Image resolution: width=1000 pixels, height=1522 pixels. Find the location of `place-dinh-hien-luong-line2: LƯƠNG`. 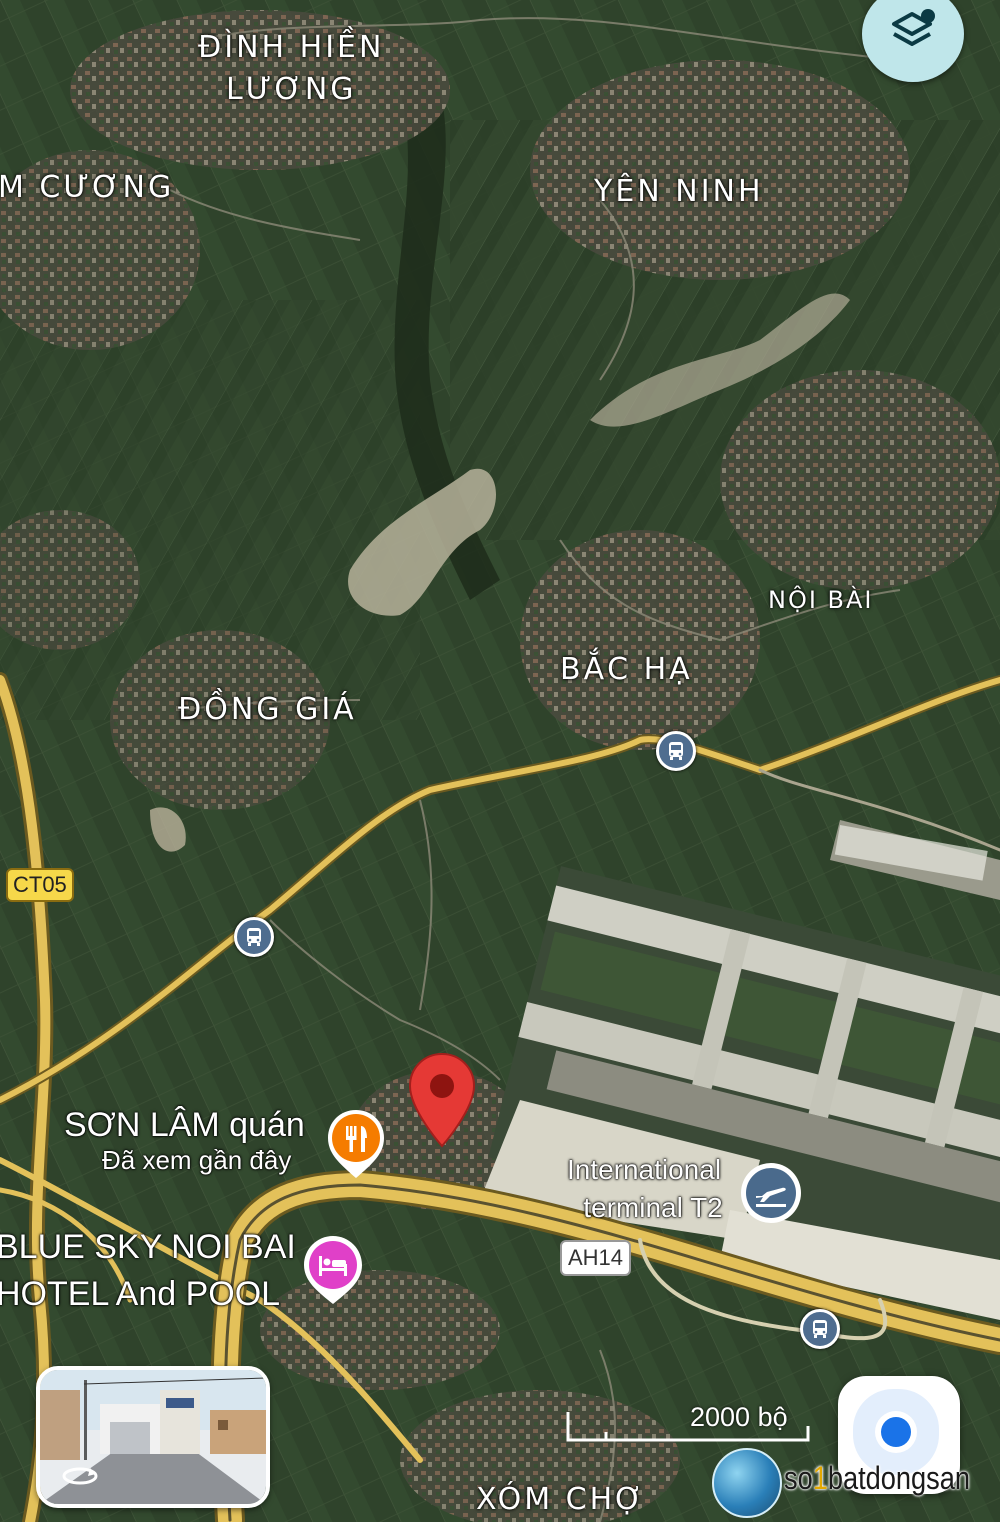

place-dinh-hien-luong-line2: LƯƠNG is located at coordinates (291, 89).